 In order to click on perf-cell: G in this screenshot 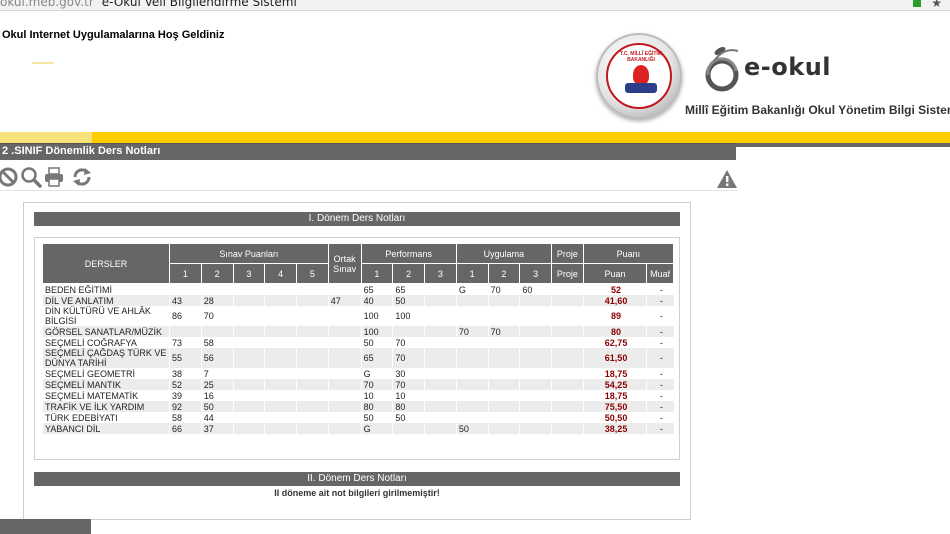, I will do `click(376, 428)`.